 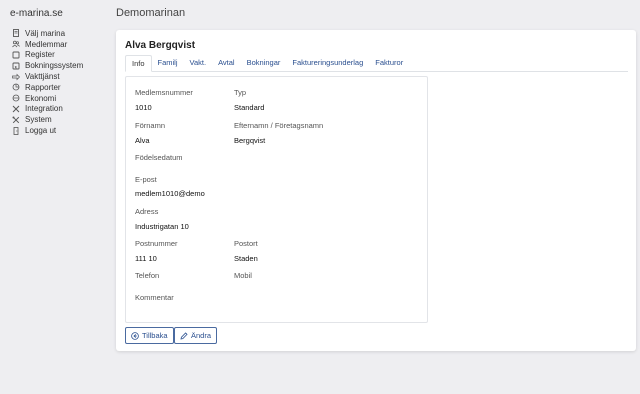 I want to click on tab-faktureringsunderlag: Faktureringsunderlag, so click(x=327, y=63).